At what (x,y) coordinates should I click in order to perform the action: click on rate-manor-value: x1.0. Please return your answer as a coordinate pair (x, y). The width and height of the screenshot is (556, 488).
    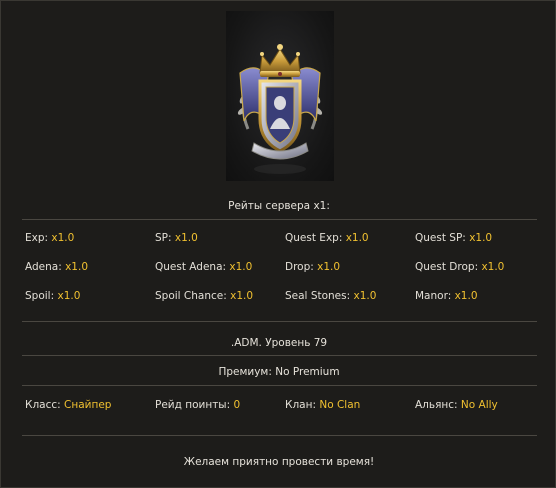
    Looking at the image, I should click on (466, 296).